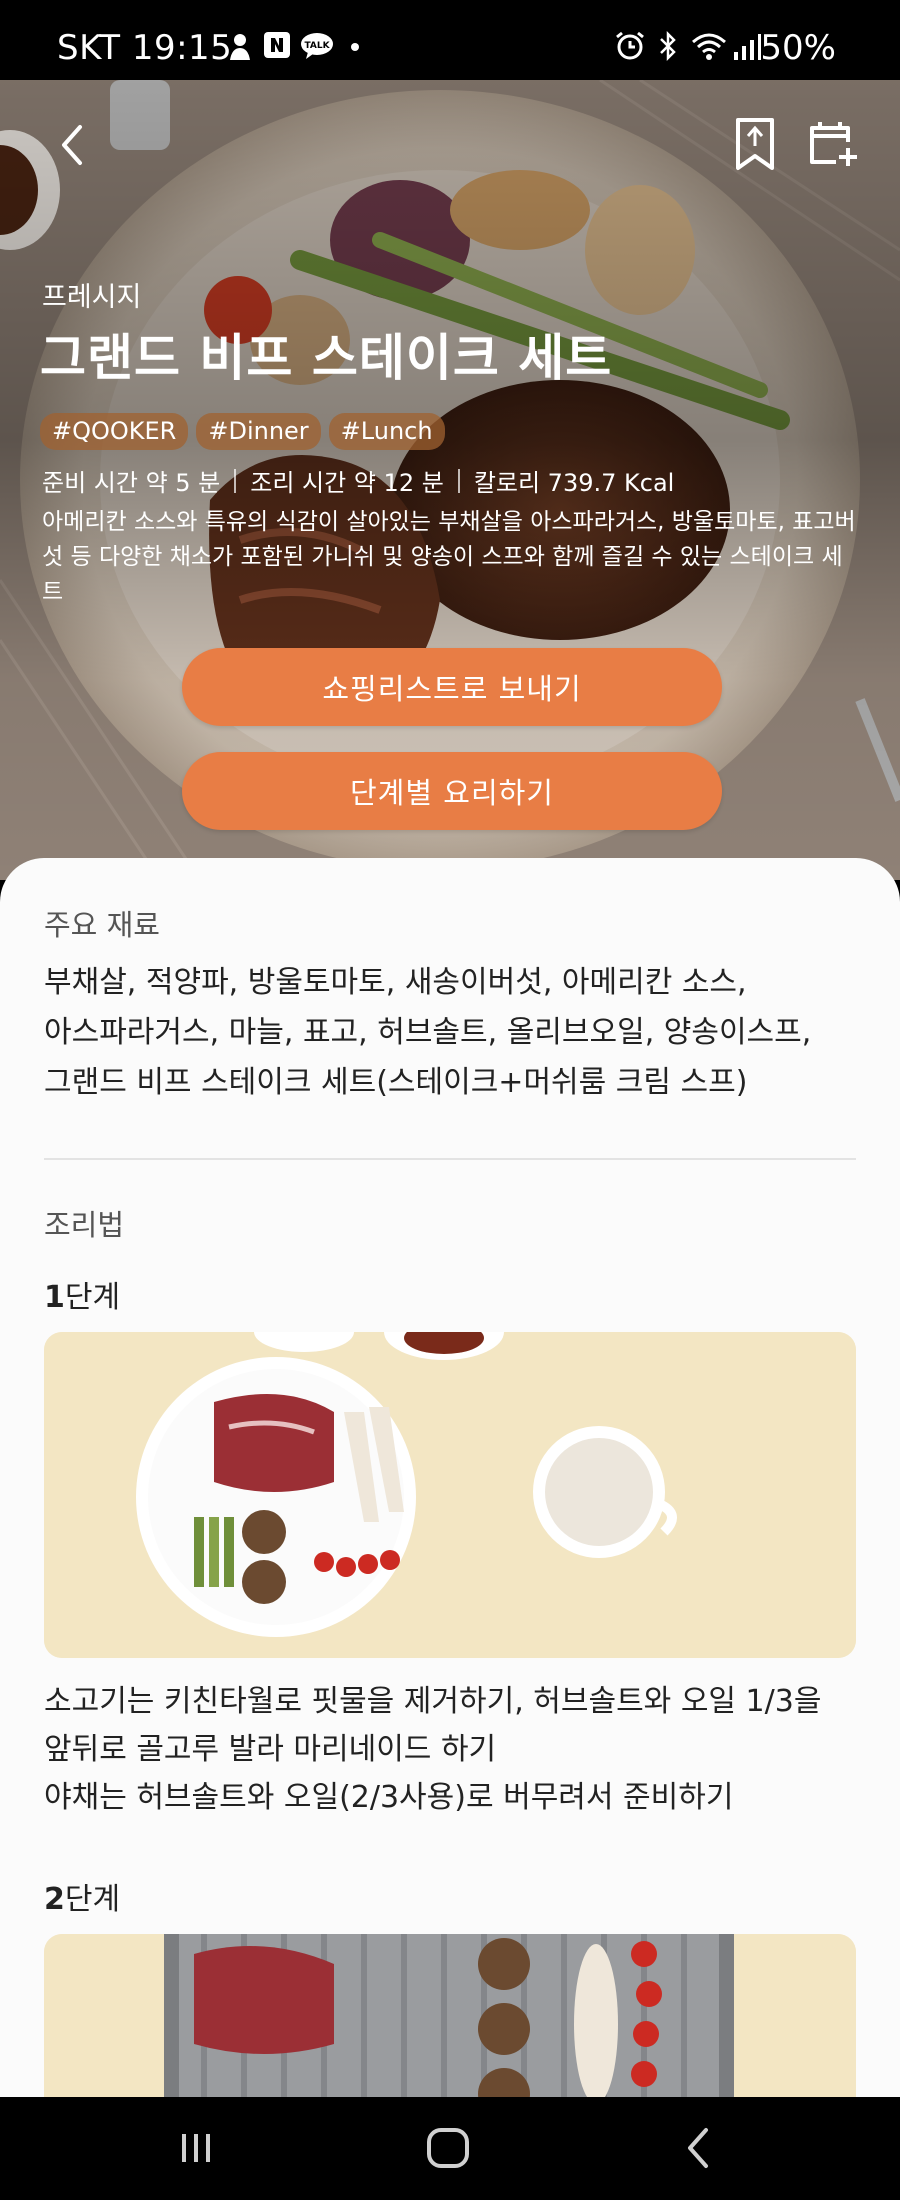 Image resolution: width=900 pixels, height=2200 pixels. I want to click on tag-qooker: #QOOKER, so click(114, 431).